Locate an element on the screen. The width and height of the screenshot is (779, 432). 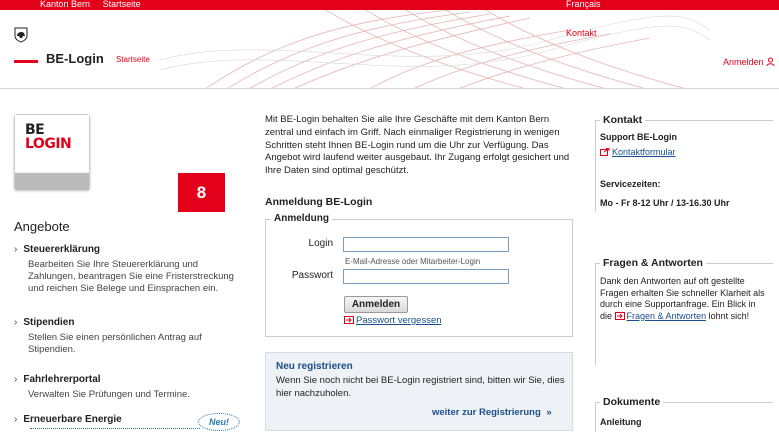
offer-title-row: › Fahrlehrerportal is located at coordinates (129, 379).